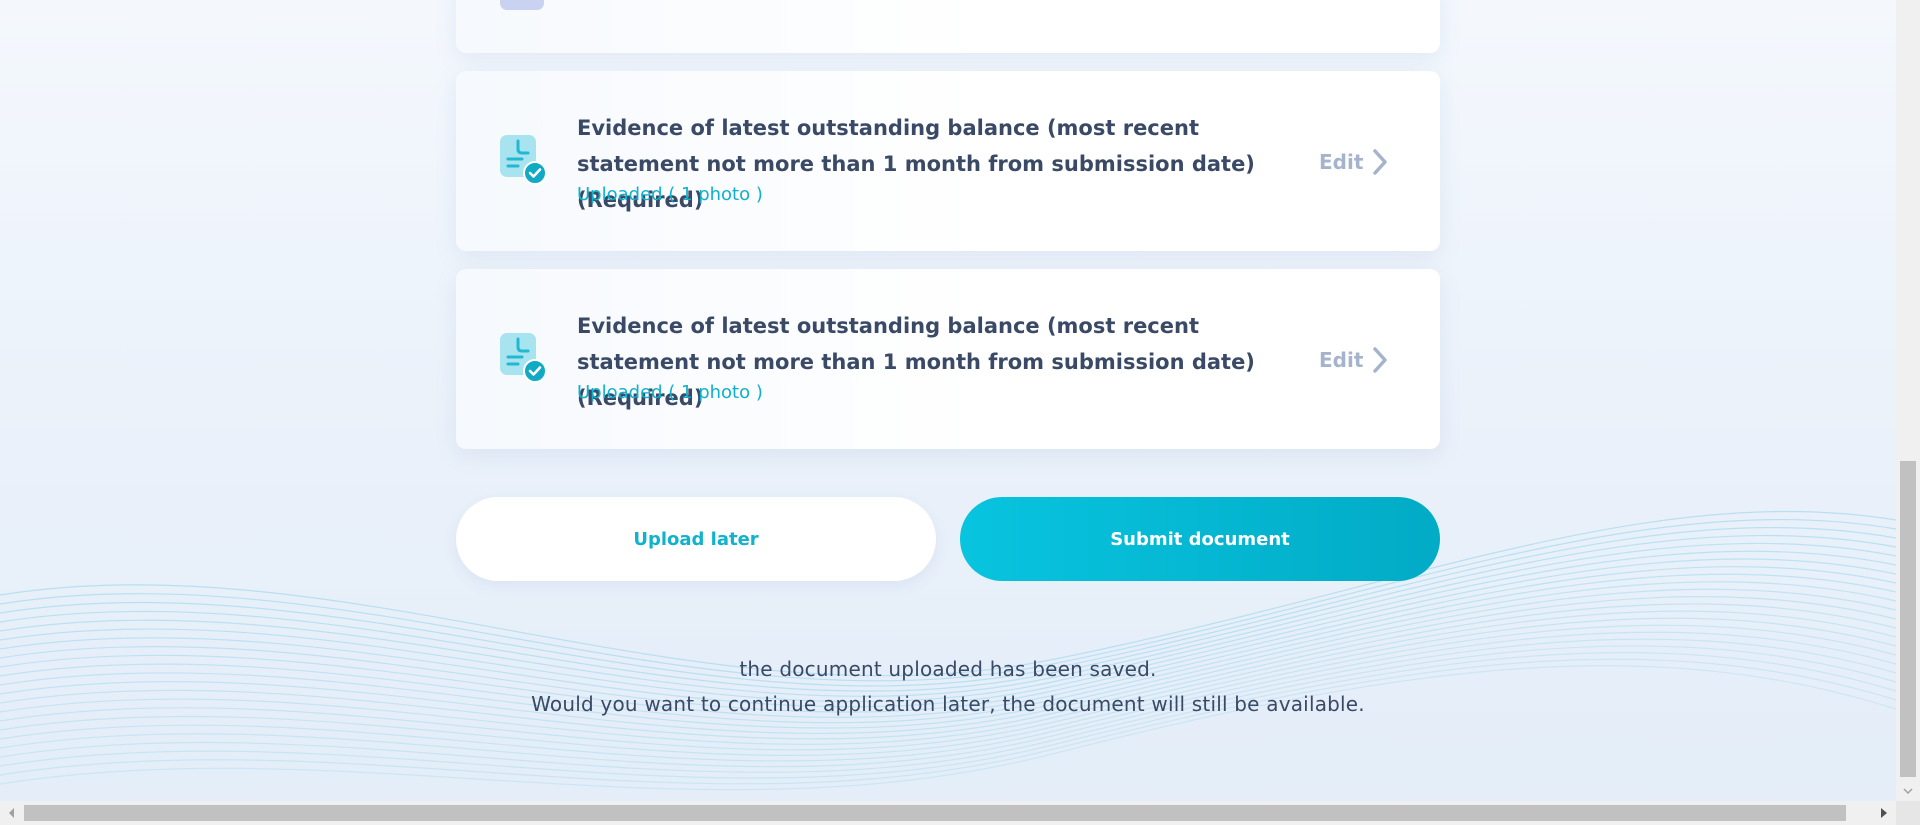  What do you see at coordinates (1908, 791) in the screenshot?
I see `scroll-down-arrow-icon` at bounding box center [1908, 791].